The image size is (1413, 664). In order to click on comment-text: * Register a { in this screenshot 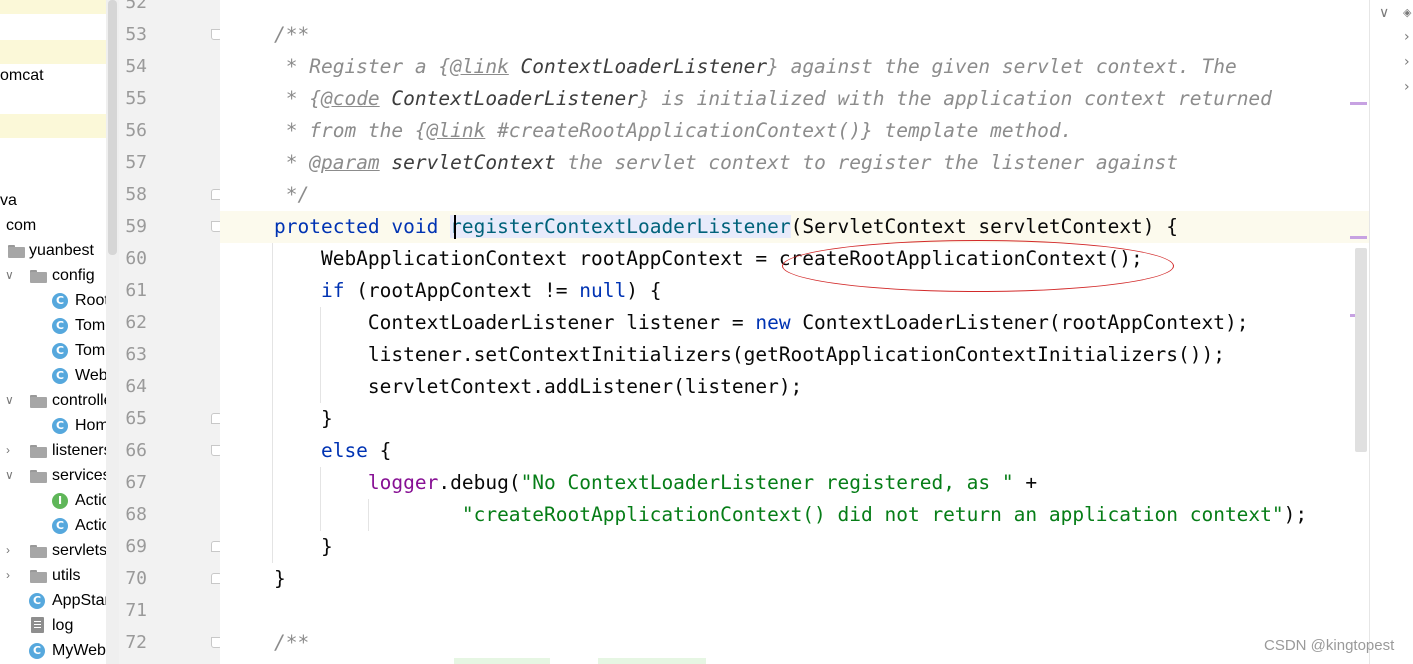, I will do `click(362, 66)`.